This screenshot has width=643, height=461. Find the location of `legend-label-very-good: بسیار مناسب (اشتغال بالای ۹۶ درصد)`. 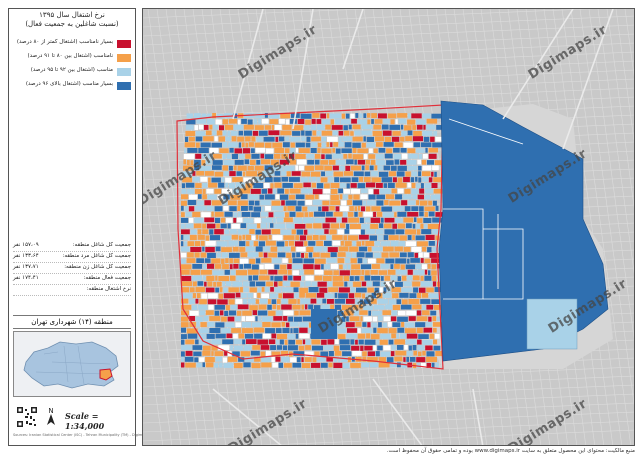

legend-label-very-good: بسیار مناسب (اشتغال بالای ۹۶ درصد) is located at coordinates (69, 84).